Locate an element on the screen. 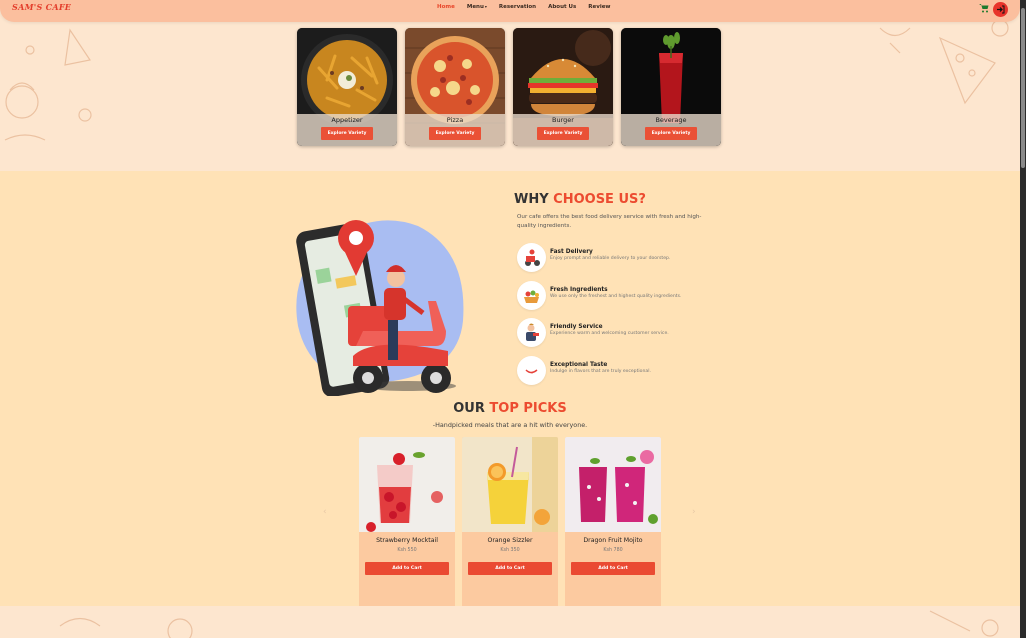 The width and height of the screenshot is (1026, 638). title-prefix: OUR is located at coordinates (471, 408).